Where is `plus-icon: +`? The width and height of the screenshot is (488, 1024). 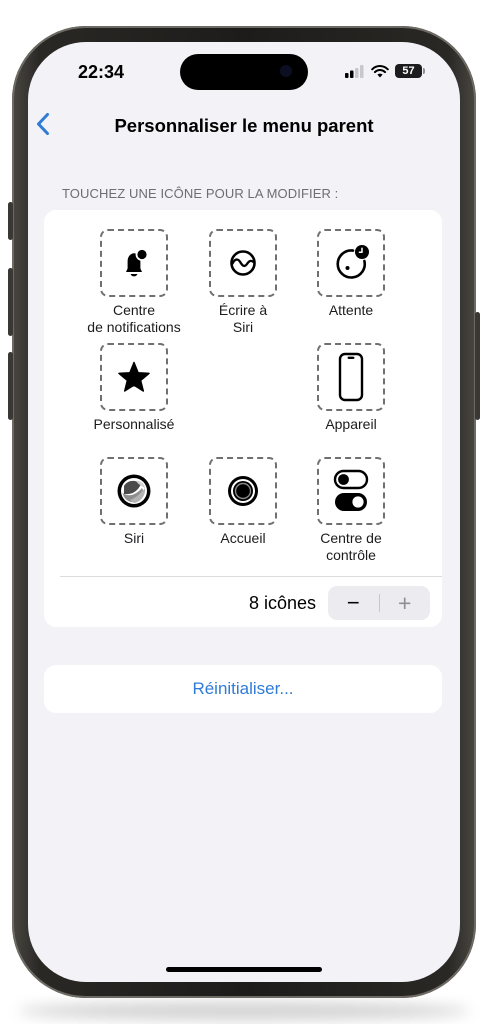
plus-icon: + is located at coordinates (405, 602).